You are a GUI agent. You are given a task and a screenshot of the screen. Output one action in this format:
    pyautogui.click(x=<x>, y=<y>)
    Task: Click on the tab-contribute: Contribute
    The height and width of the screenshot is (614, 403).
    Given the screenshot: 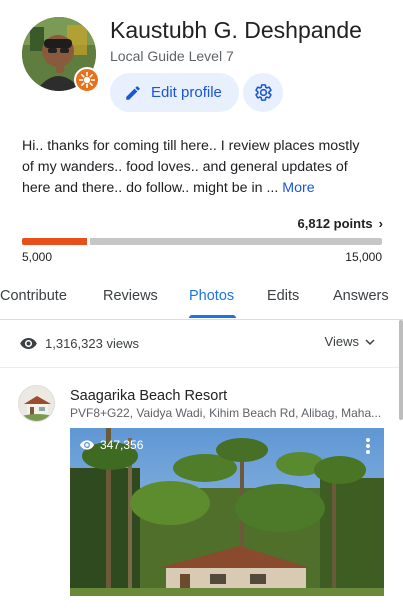 What is the action you would take?
    pyautogui.click(x=33, y=296)
    